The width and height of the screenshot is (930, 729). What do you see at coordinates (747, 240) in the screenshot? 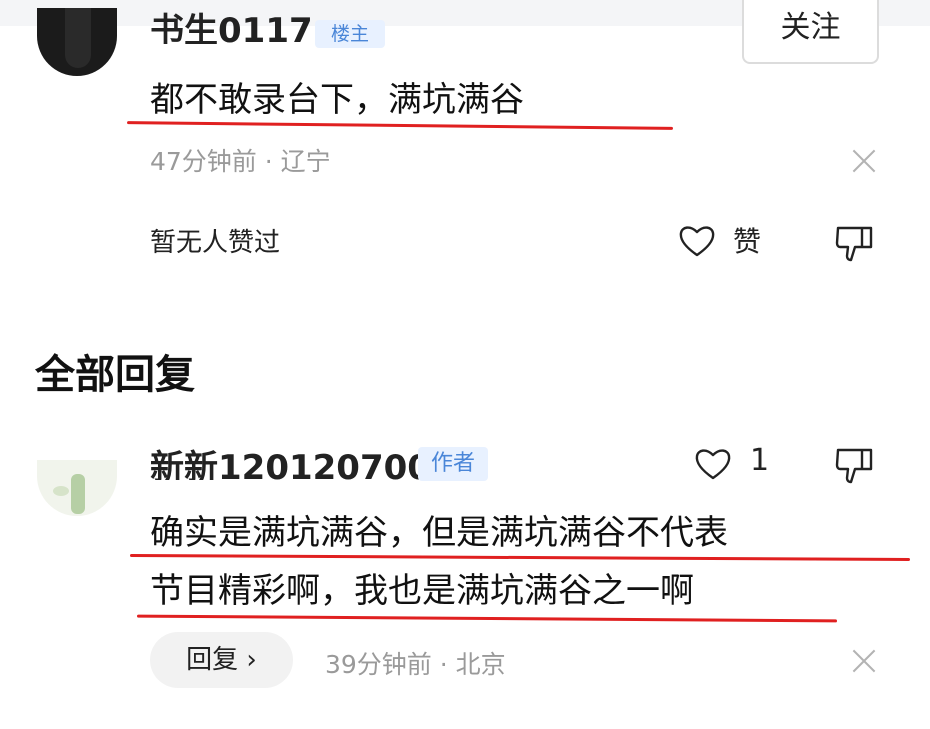
I see `like-button-label: 赞` at bounding box center [747, 240].